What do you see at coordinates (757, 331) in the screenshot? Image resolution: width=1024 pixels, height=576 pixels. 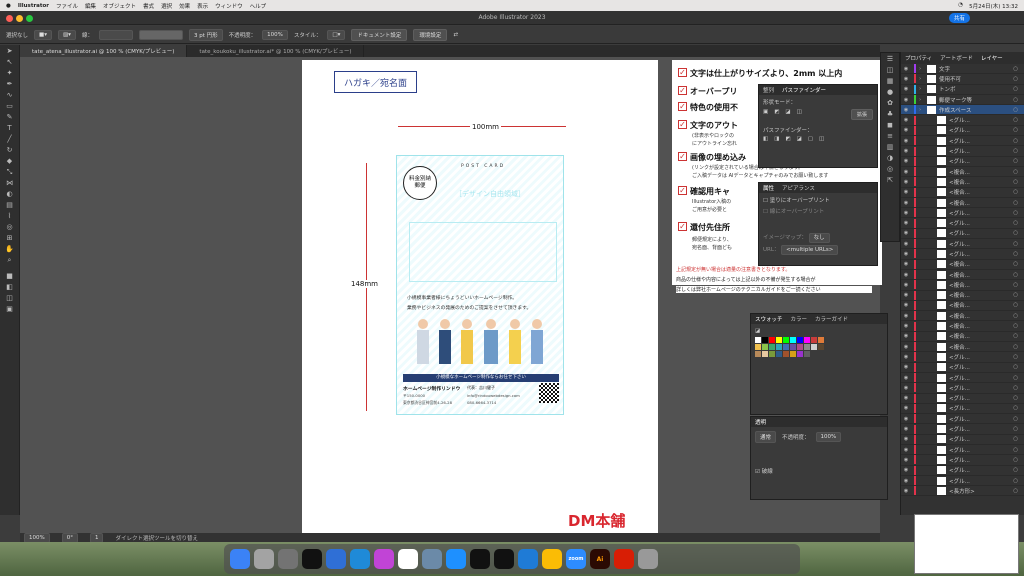 I see `fill-stroke-icon: ◪` at bounding box center [757, 331].